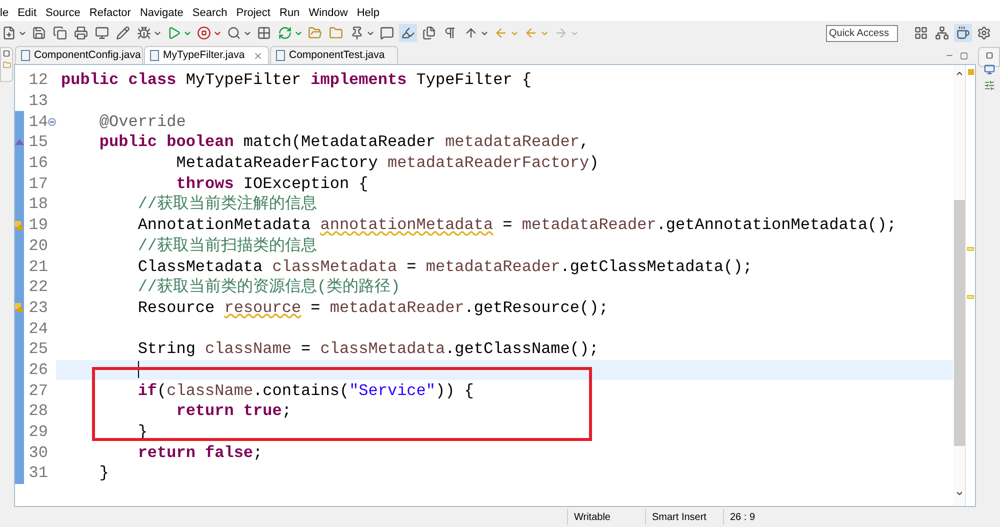 The image size is (1000, 527). I want to click on code-token: metadataReaderFactory, so click(488, 163).